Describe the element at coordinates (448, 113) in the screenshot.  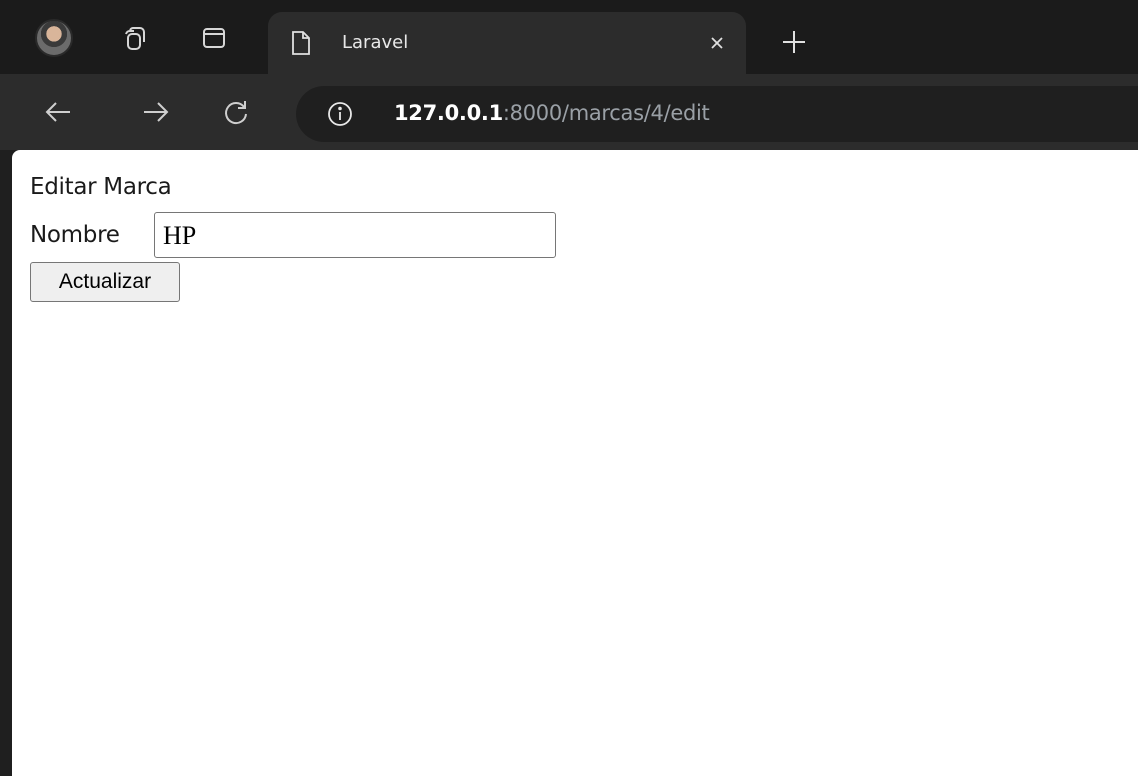
I see `url-host: 127.0.0.1` at that location.